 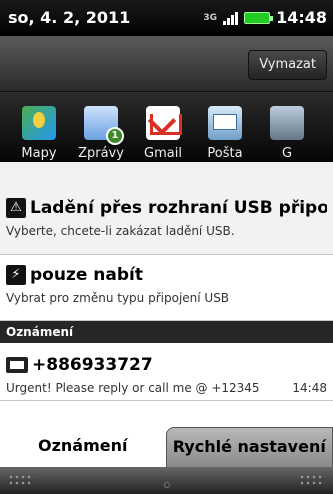 I want to click on status-indicators: 3G 14:48, so click(x=265, y=17).